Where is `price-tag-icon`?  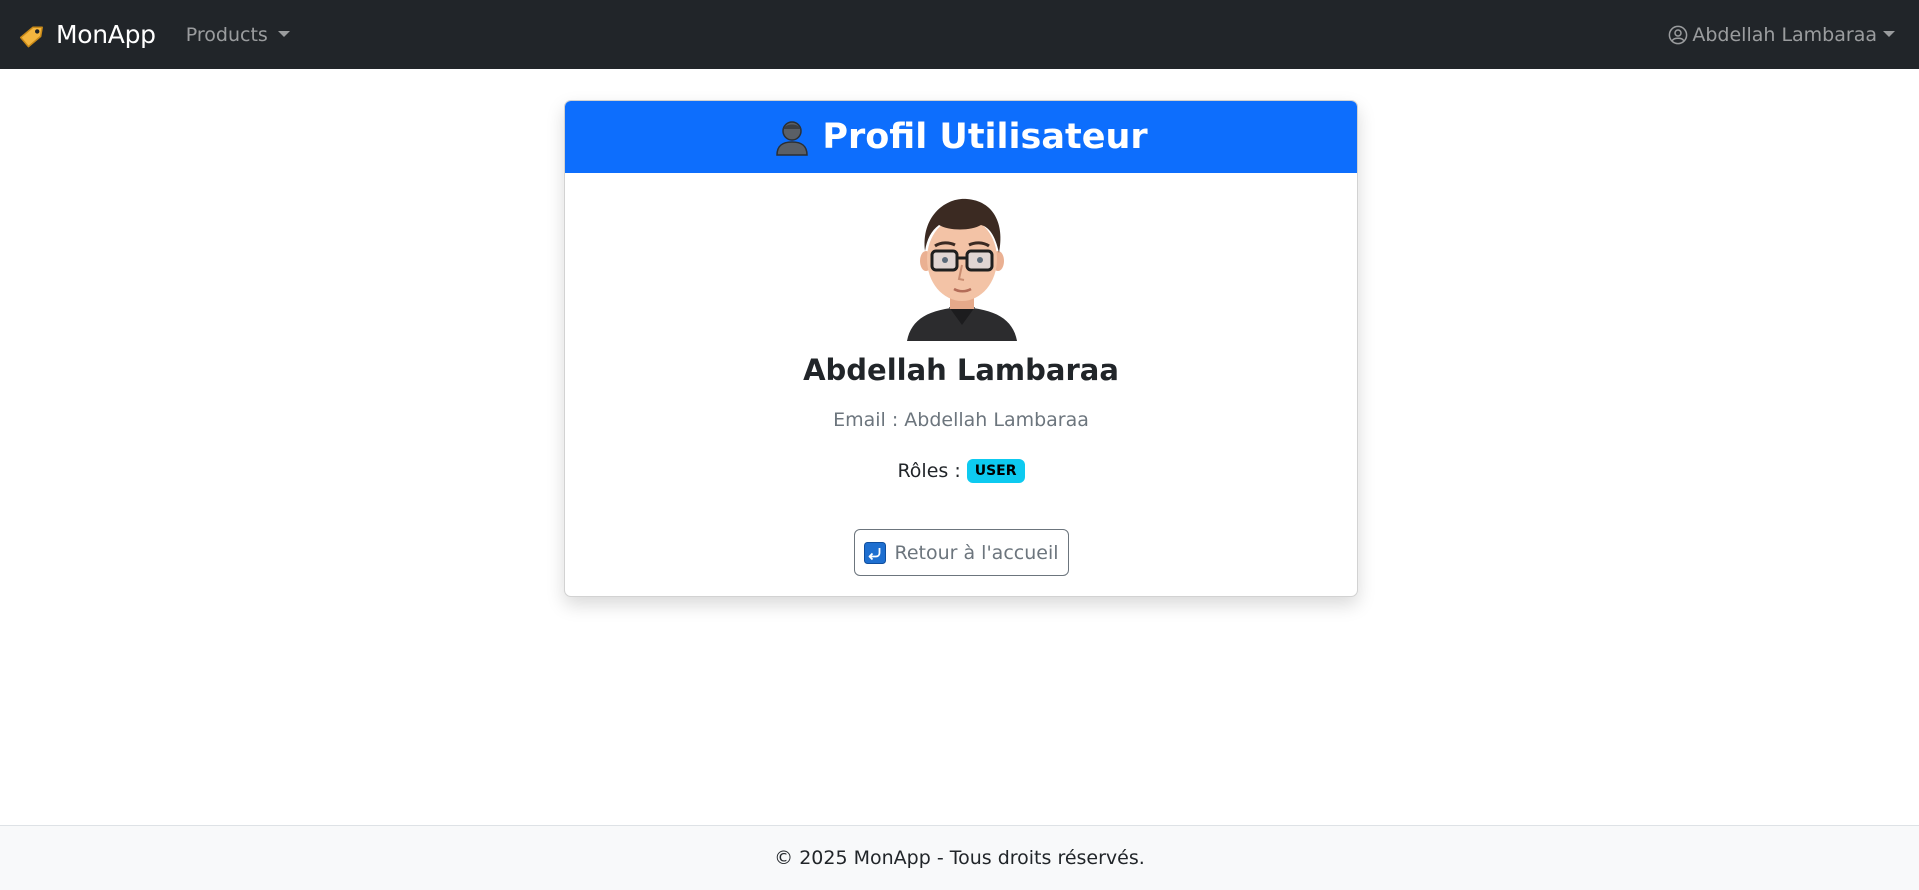 price-tag-icon is located at coordinates (33, 35).